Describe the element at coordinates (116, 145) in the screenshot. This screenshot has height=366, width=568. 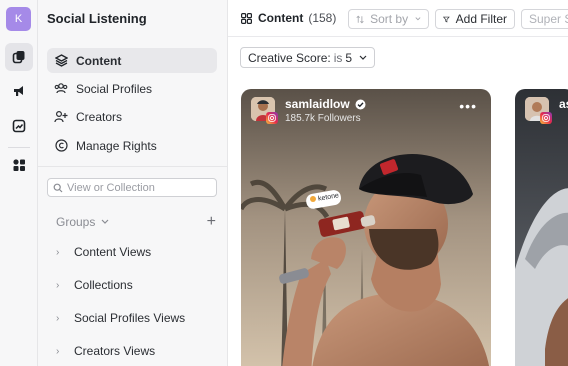
I see `sidebar-item-label: Manage Rights` at that location.